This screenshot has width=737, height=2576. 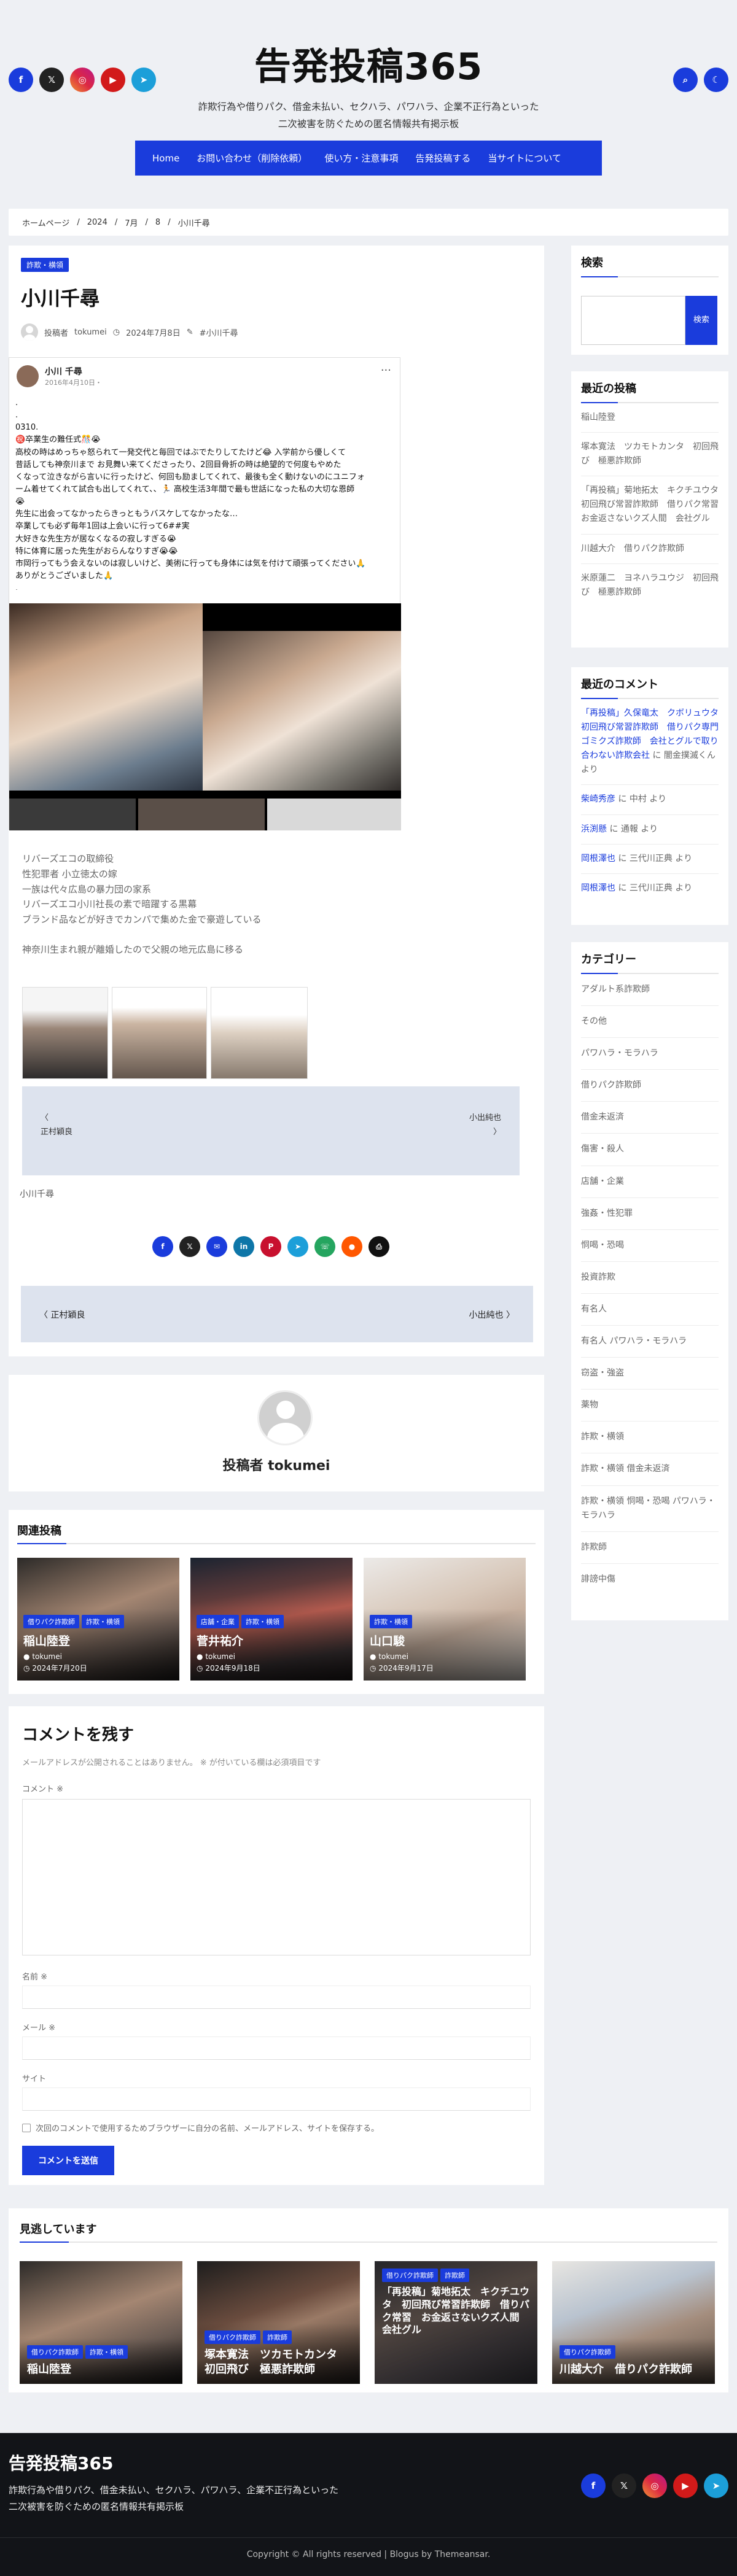 I want to click on share-reddit-icon: ●, so click(x=351, y=1246).